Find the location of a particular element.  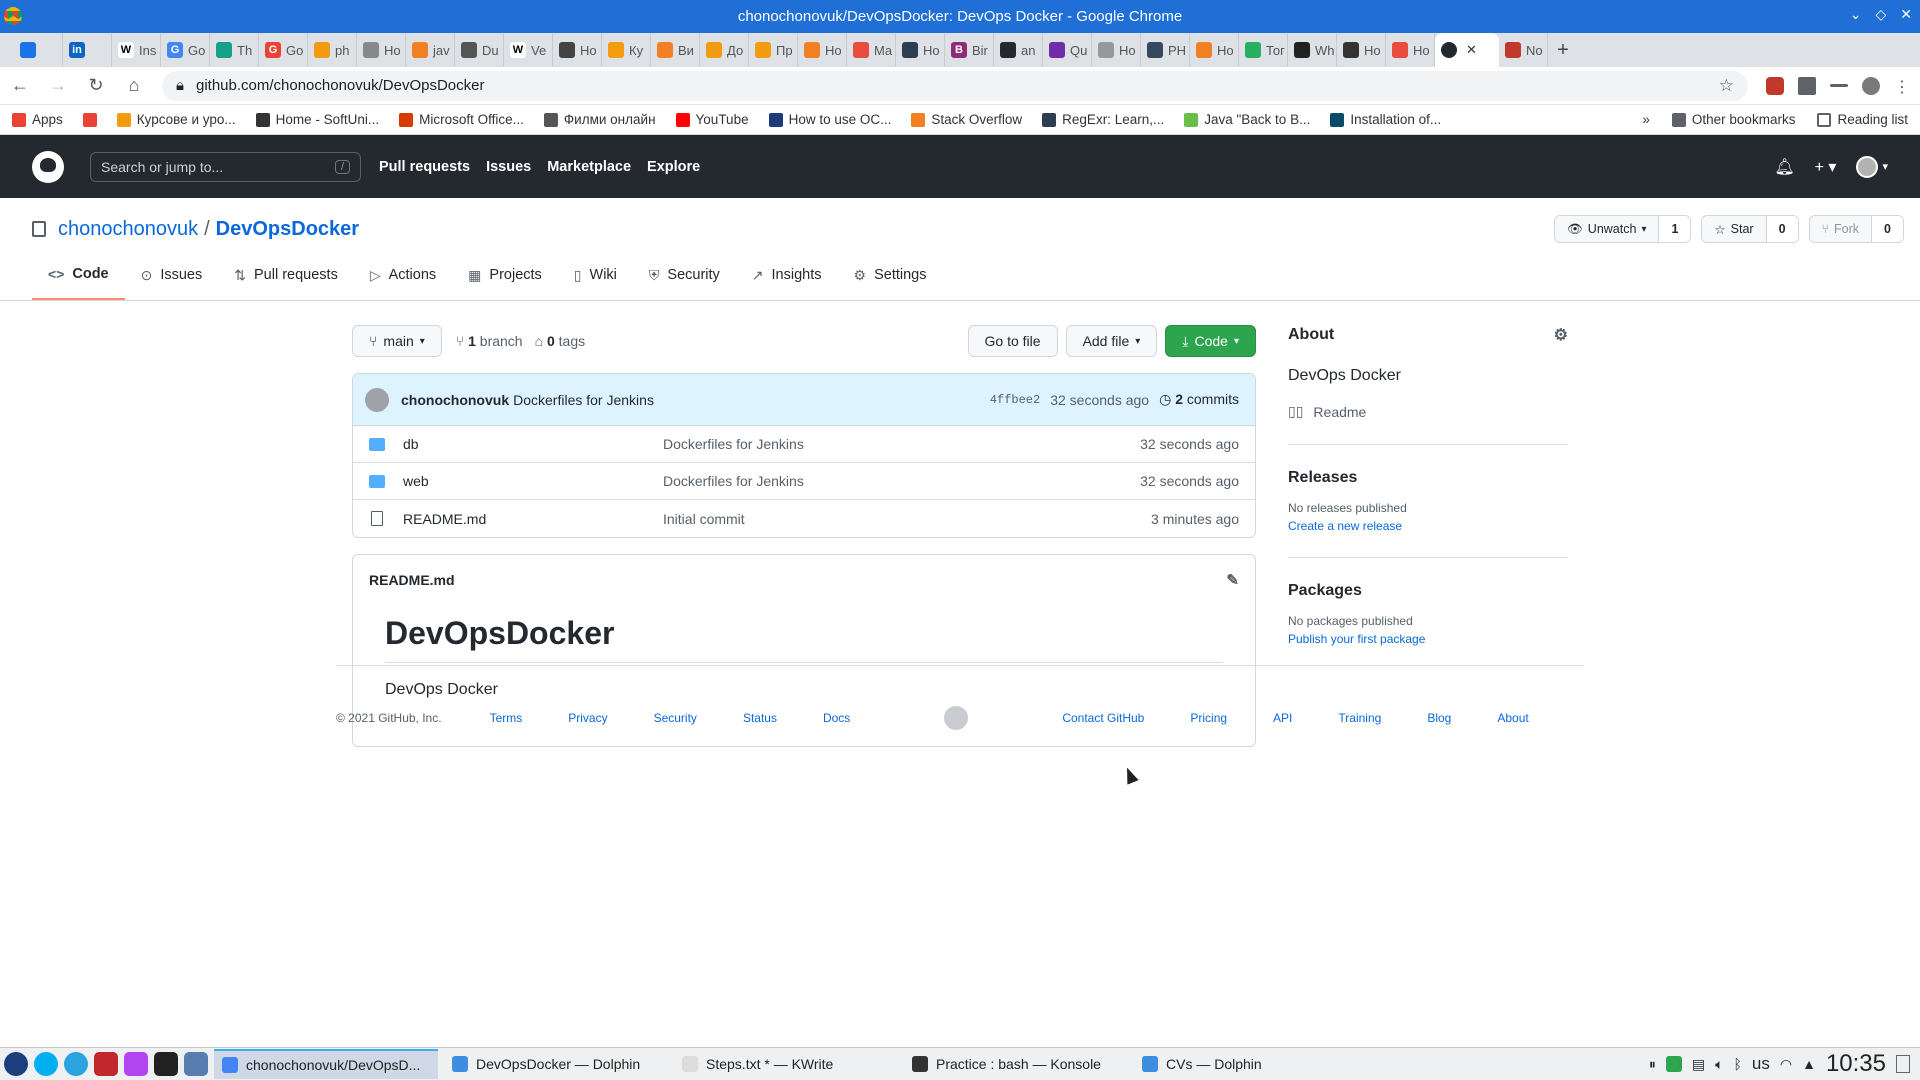

taskbar-window: DevOpsDocker — Dolphin is located at coordinates (556, 1064).